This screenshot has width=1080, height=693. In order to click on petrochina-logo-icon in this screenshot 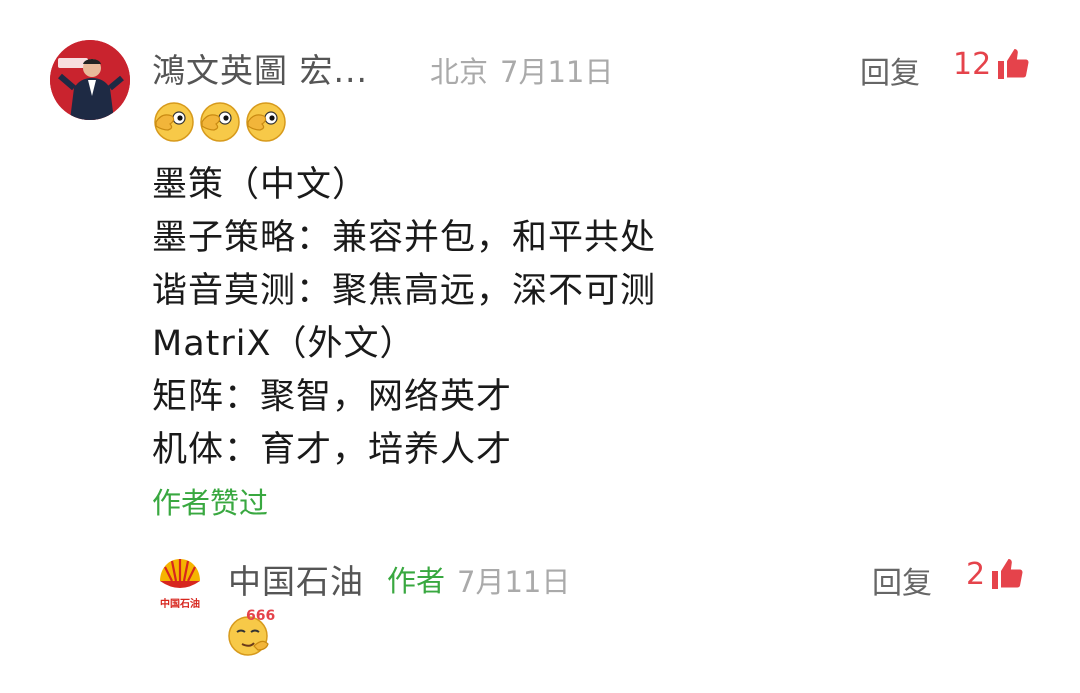, I will do `click(180, 573)`.